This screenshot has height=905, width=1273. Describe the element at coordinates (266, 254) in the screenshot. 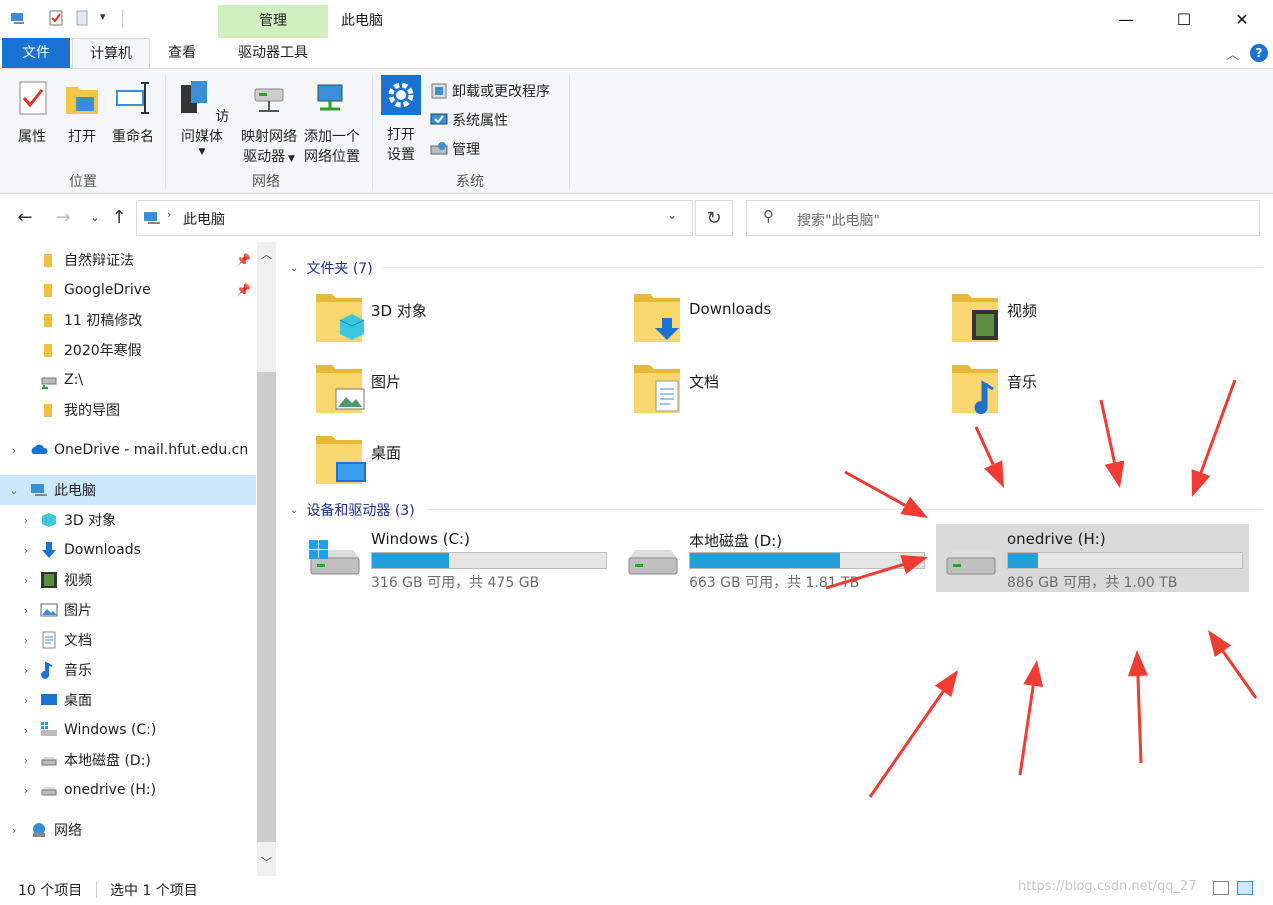

I see `scroll-up-icon: ︿` at that location.